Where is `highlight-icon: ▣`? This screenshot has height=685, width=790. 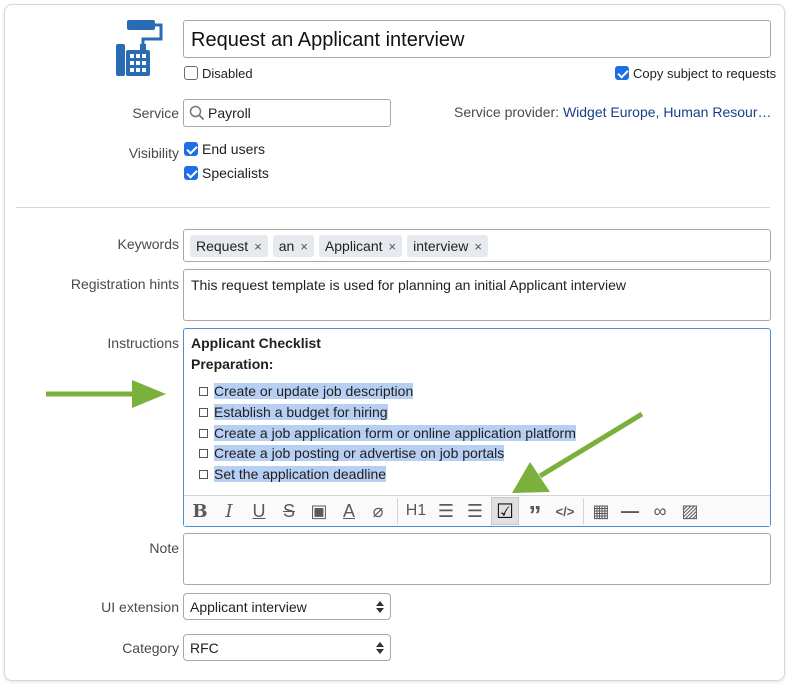 highlight-icon: ▣ is located at coordinates (319, 511).